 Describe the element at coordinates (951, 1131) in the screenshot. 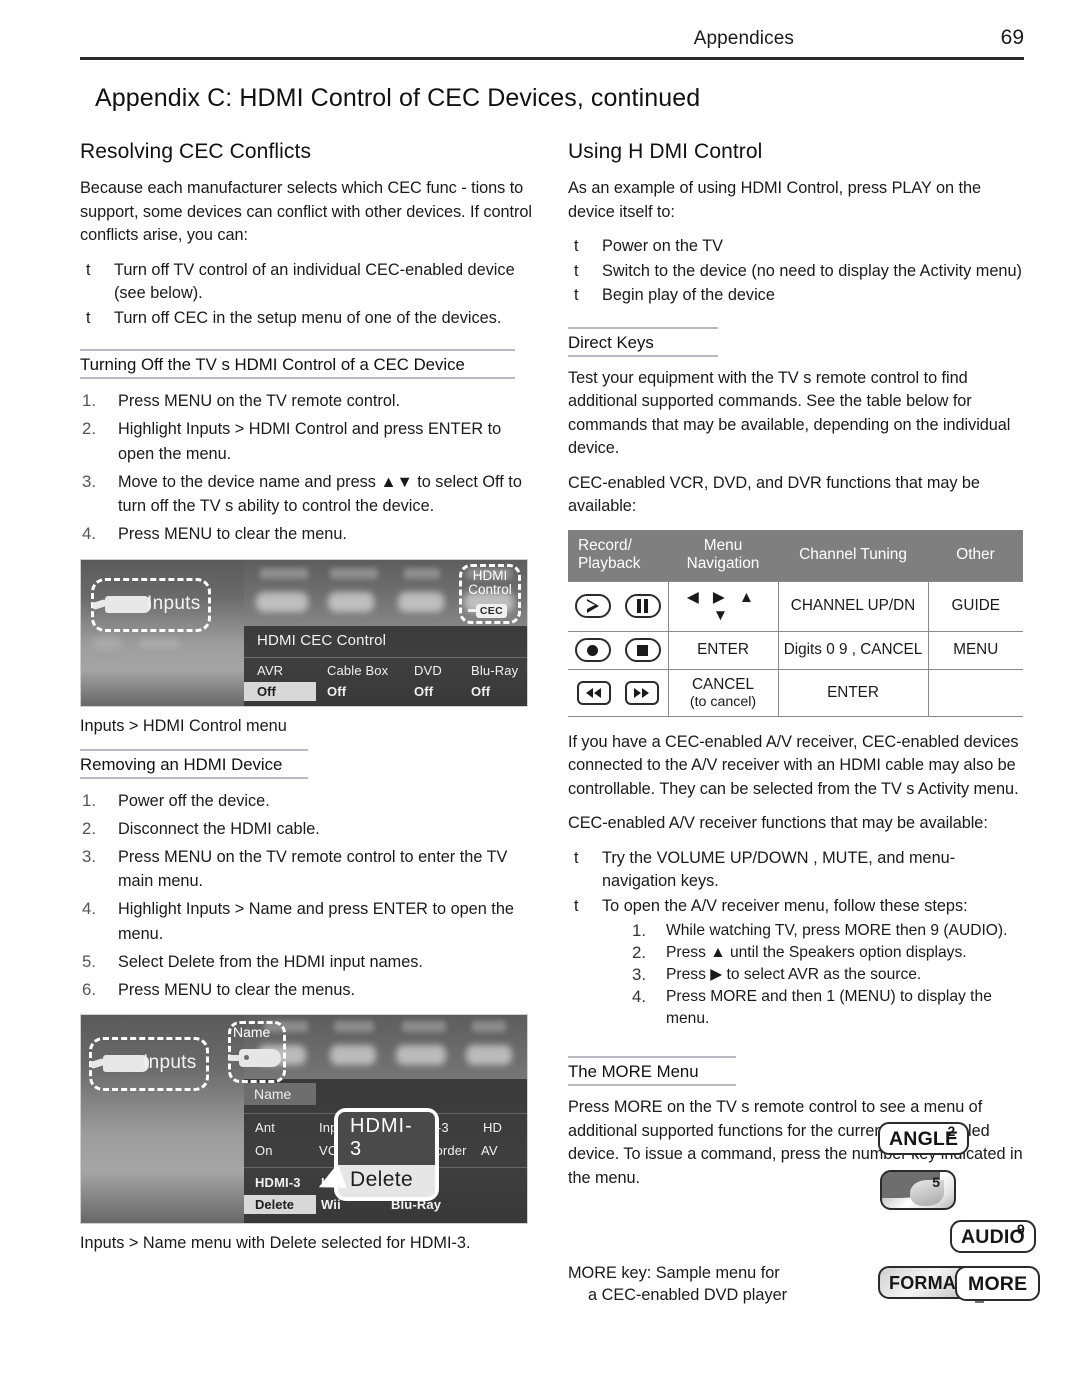

I see `key-number: 2` at that location.